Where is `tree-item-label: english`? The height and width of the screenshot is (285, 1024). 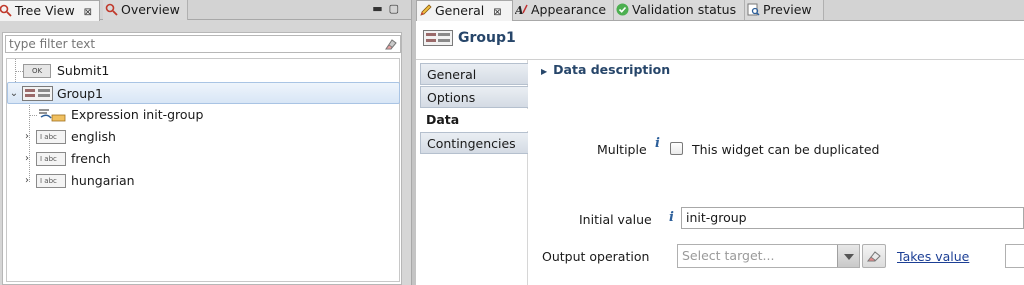 tree-item-label: english is located at coordinates (93, 136).